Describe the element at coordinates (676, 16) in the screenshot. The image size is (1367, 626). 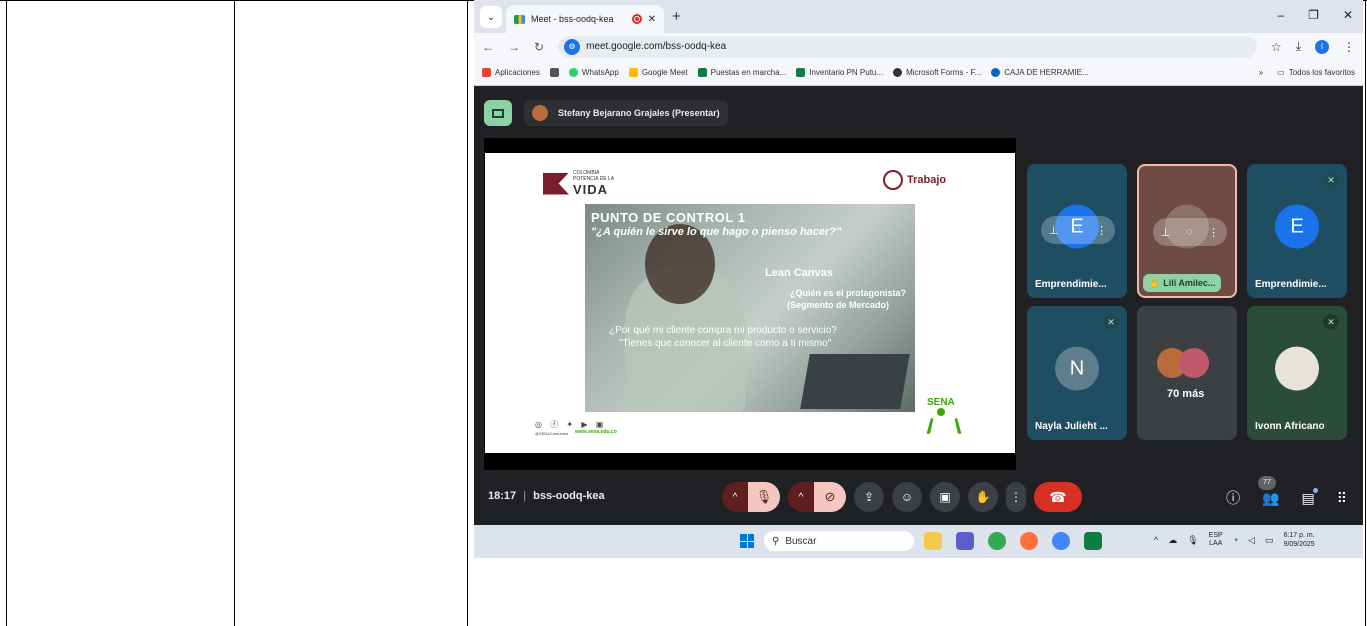
I see `new-tab-button: +` at that location.